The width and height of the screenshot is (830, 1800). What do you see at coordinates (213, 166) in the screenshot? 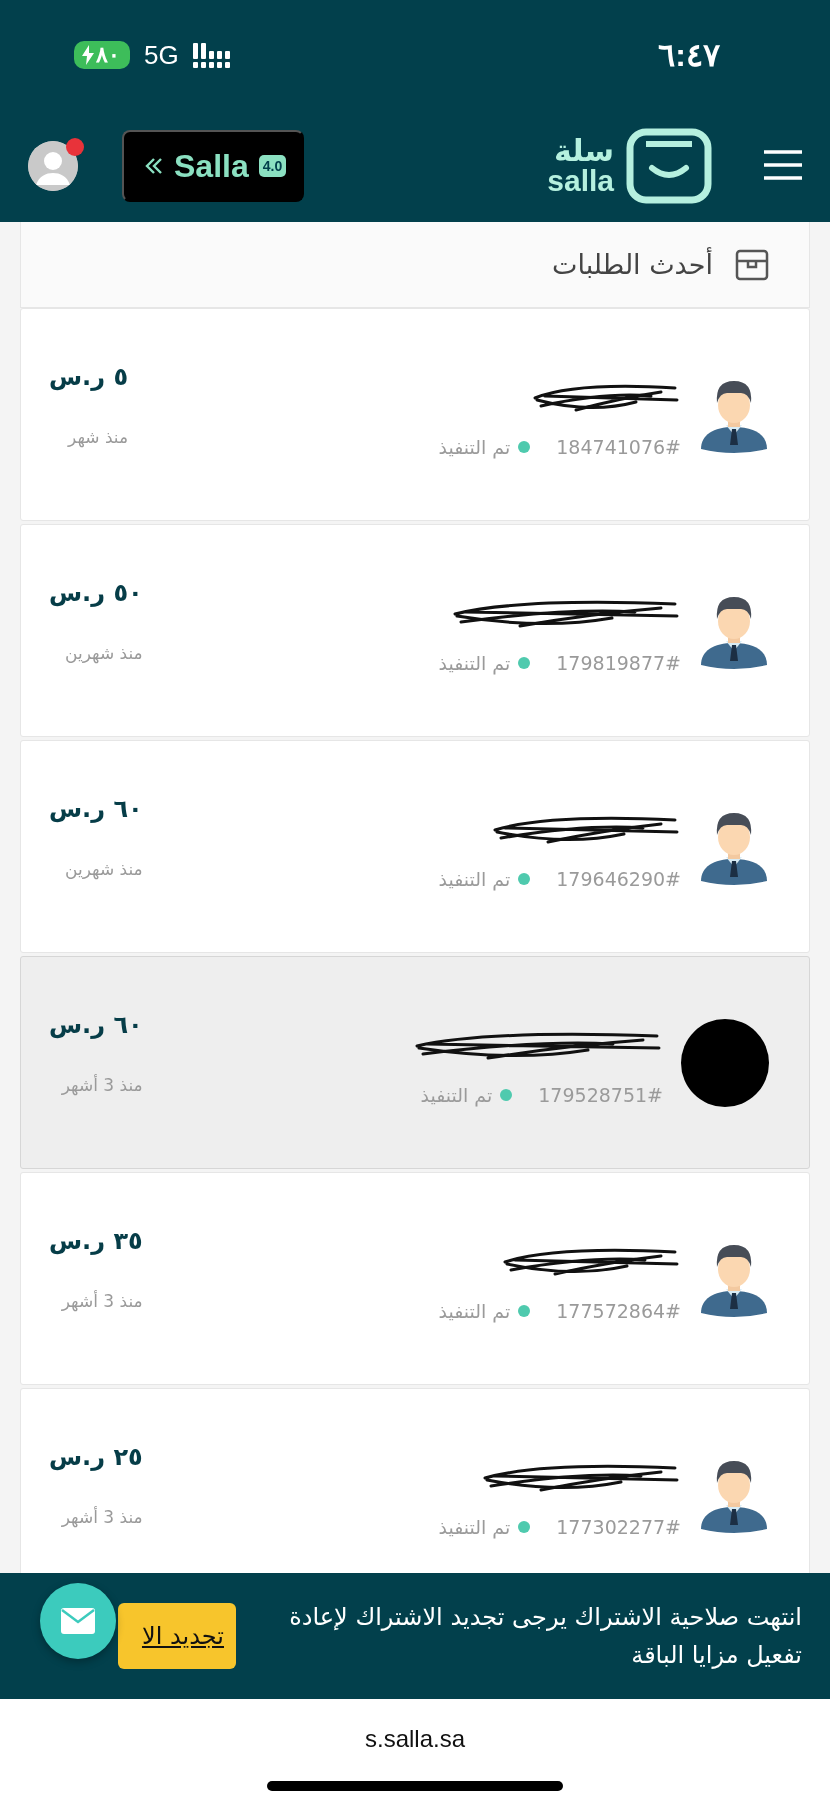
I see `version-badge: Salla 4.0` at bounding box center [213, 166].